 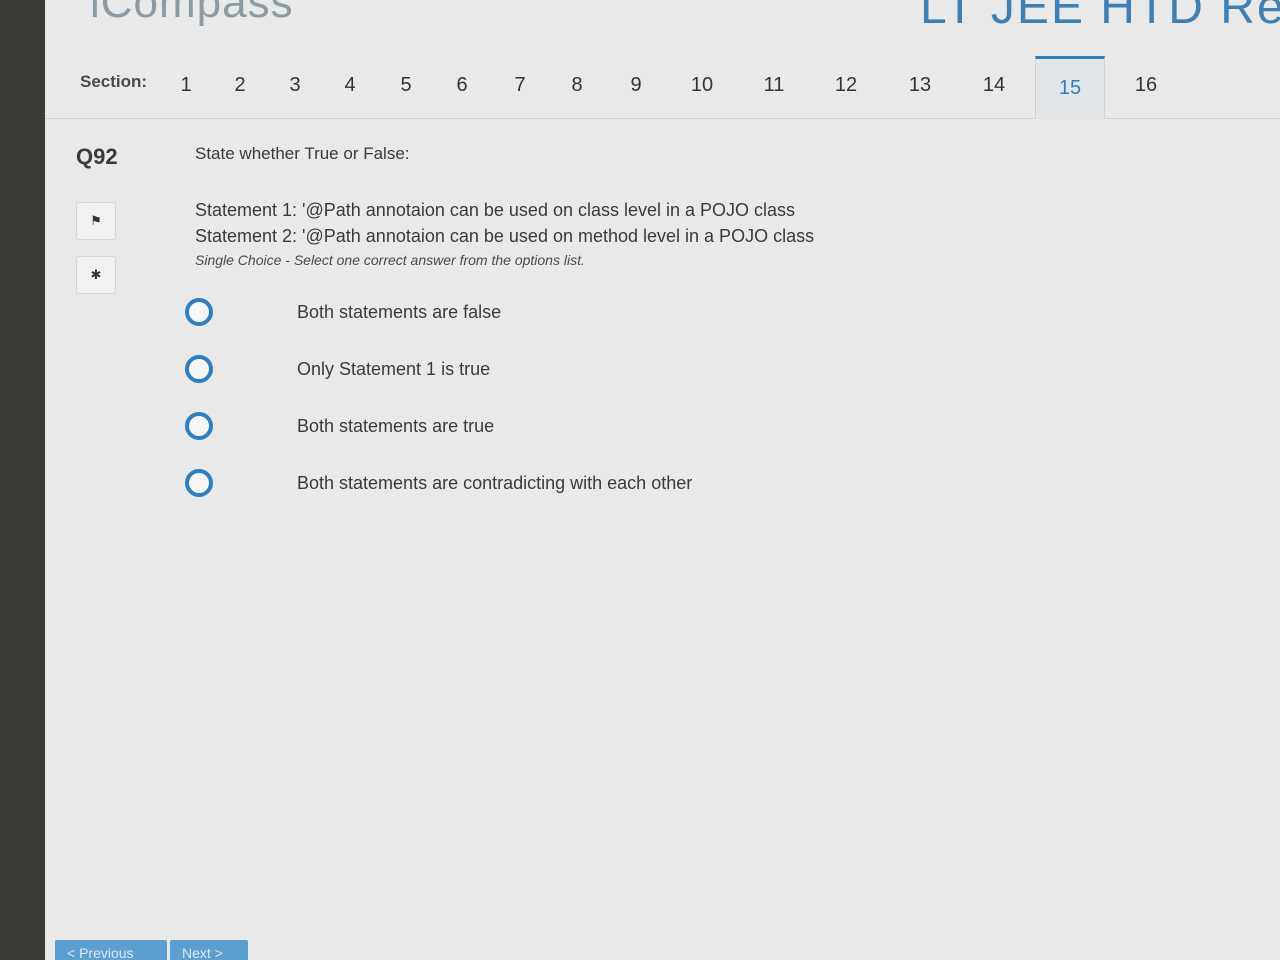 I want to click on option-3: Both statements are true, so click(x=685, y=426).